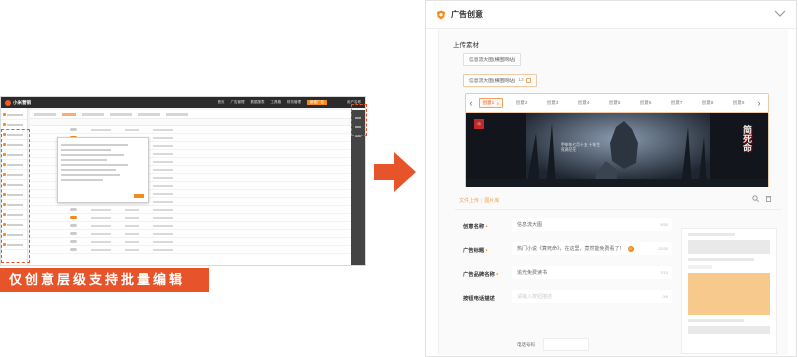 The height and width of the screenshot is (357, 798). I want to click on mini-nav-item: 广告管理, so click(238, 102).